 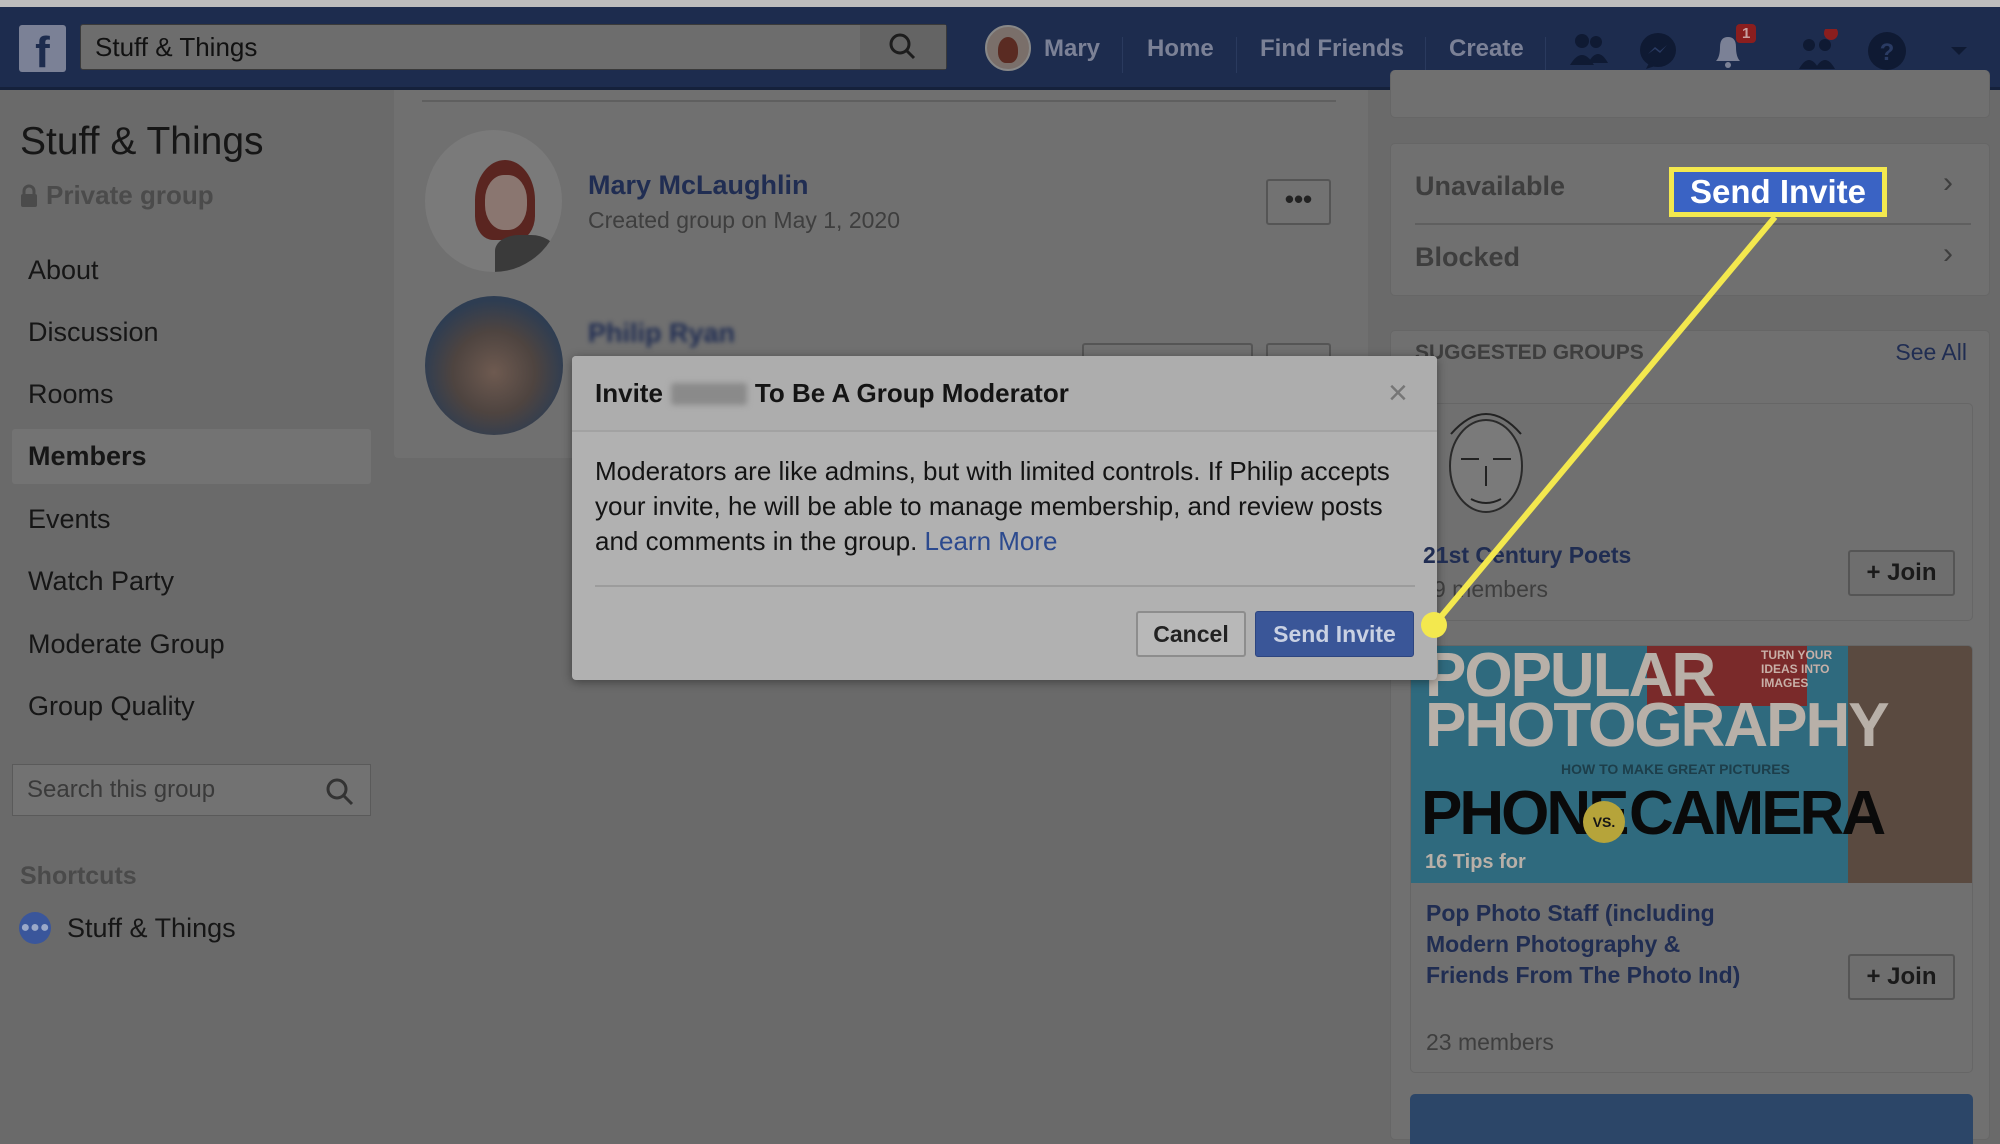 What do you see at coordinates (130, 195) in the screenshot?
I see `privacy-text: Private group` at bounding box center [130, 195].